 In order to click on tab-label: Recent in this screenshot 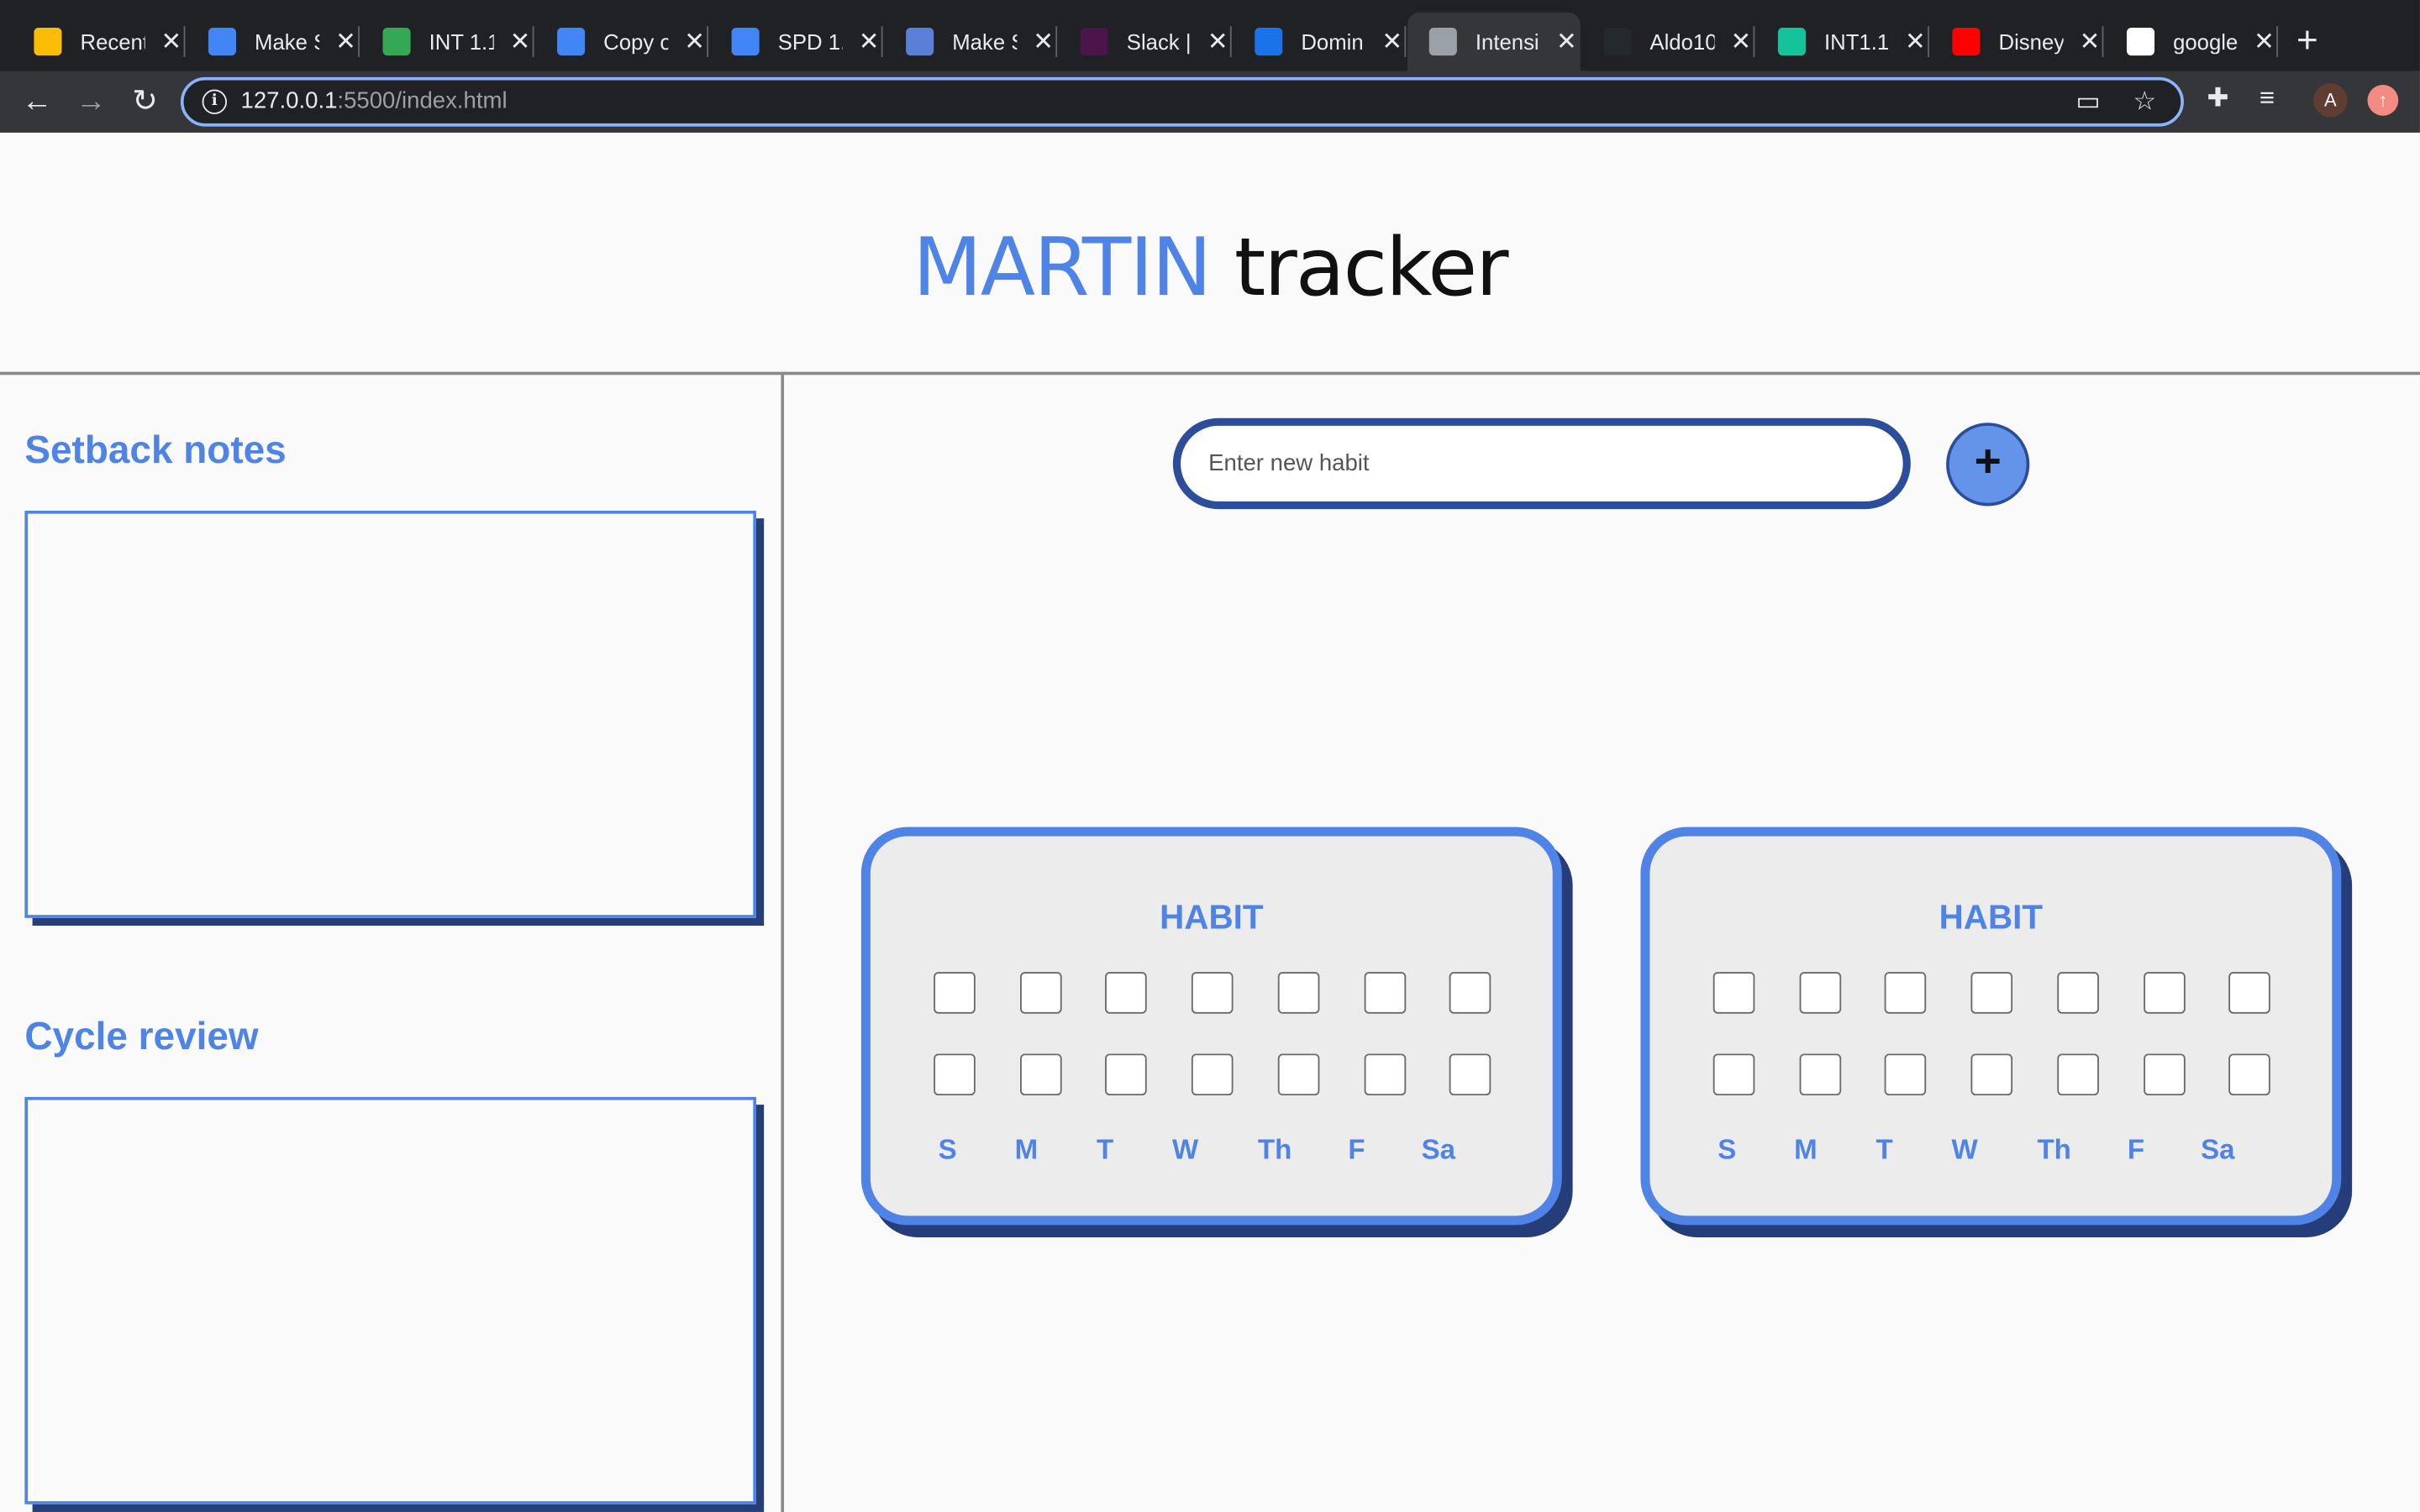, I will do `click(113, 42)`.